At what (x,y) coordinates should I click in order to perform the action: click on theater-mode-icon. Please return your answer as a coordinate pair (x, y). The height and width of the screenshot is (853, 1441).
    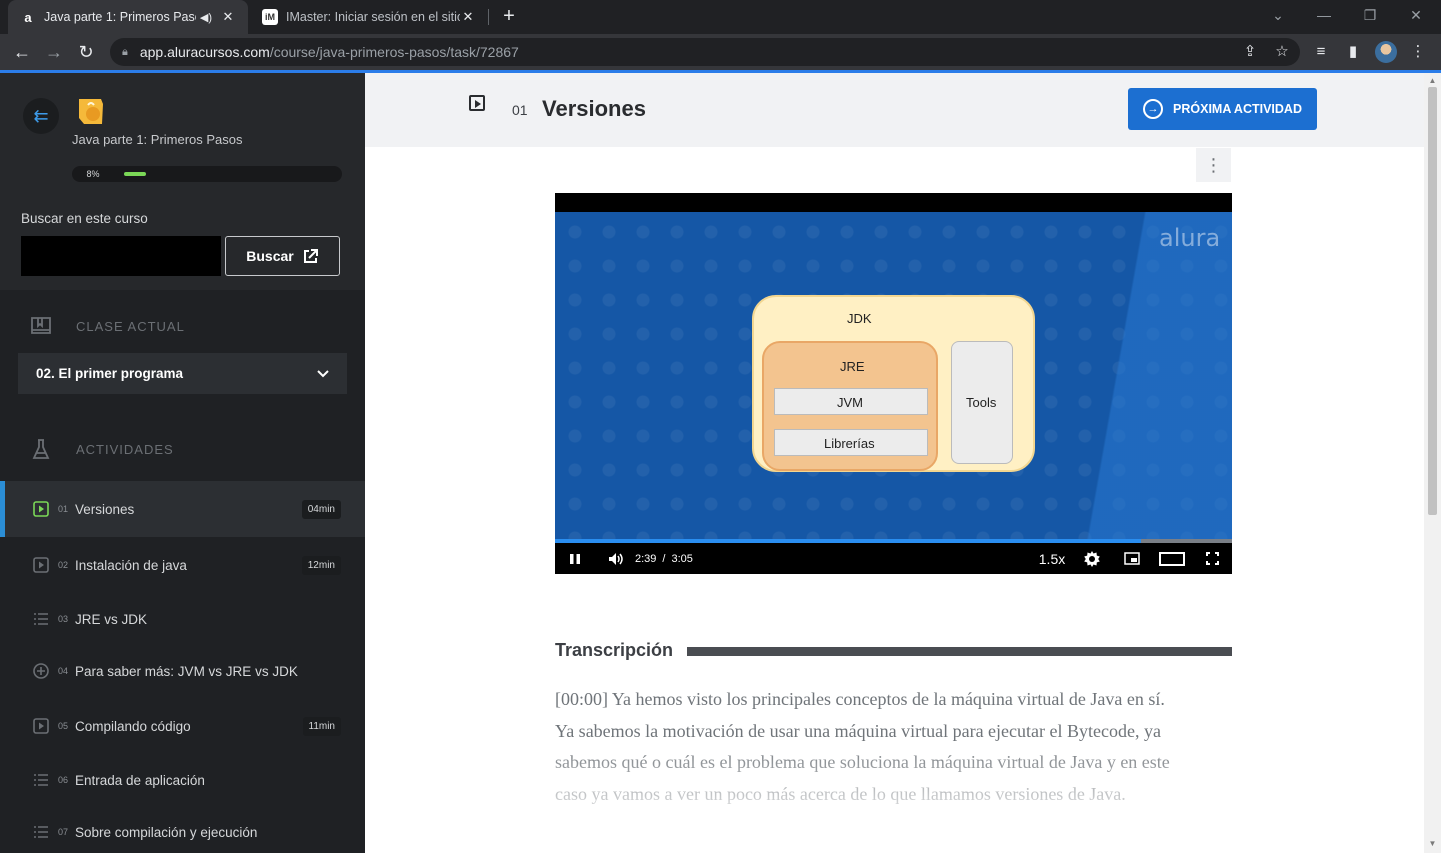
    Looking at the image, I should click on (1172, 558).